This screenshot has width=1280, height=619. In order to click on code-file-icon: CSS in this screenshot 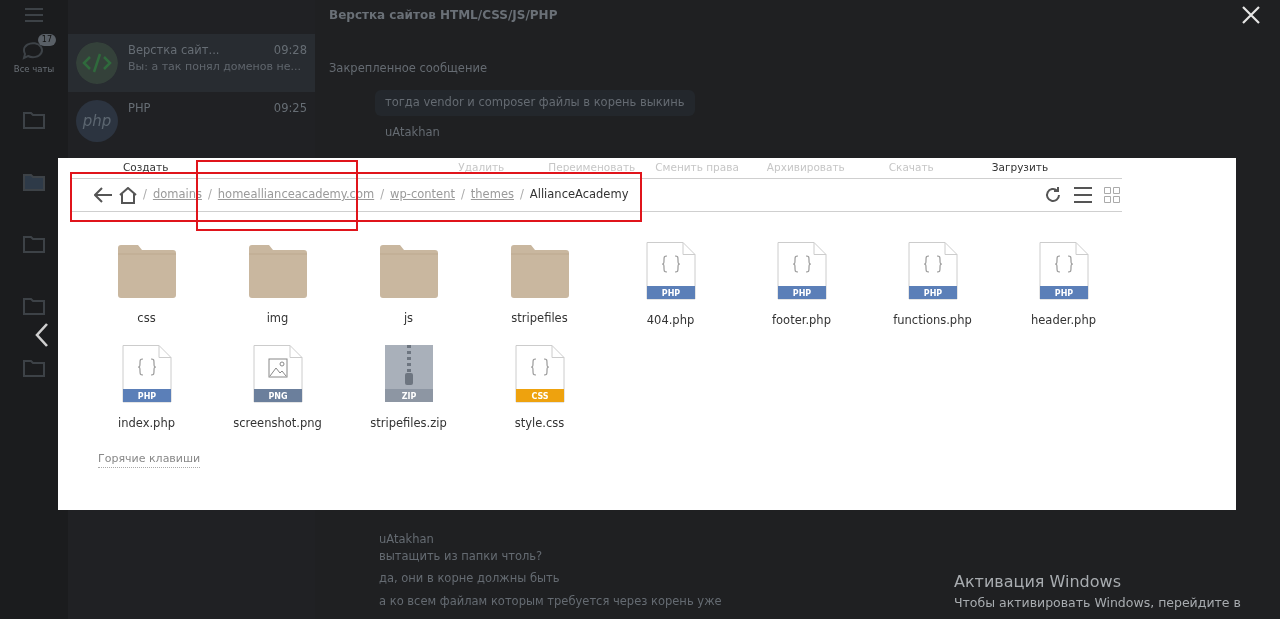, I will do `click(539, 374)`.